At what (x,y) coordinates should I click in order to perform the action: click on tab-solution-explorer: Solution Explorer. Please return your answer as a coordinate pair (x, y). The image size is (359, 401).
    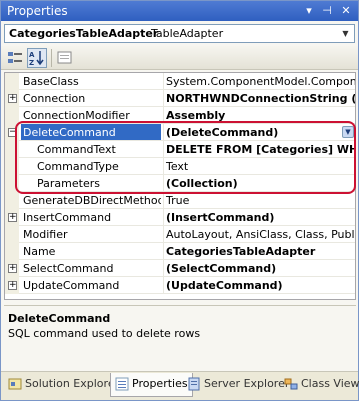
    Looking at the image, I should click on (63, 384).